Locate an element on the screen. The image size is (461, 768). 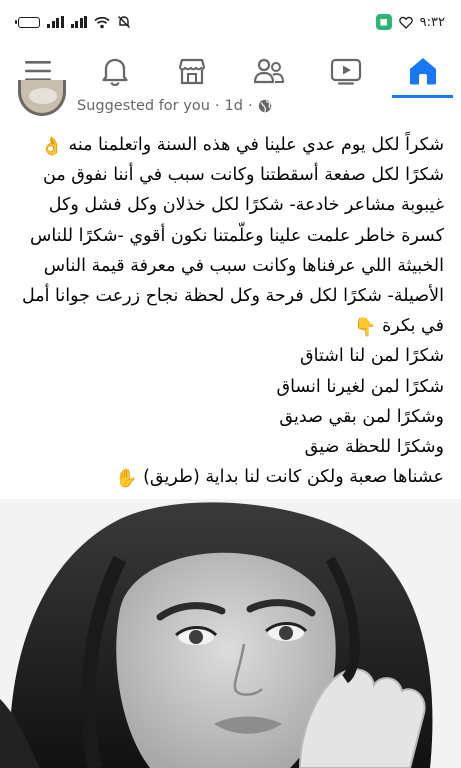
globe-icon is located at coordinates (265, 106).